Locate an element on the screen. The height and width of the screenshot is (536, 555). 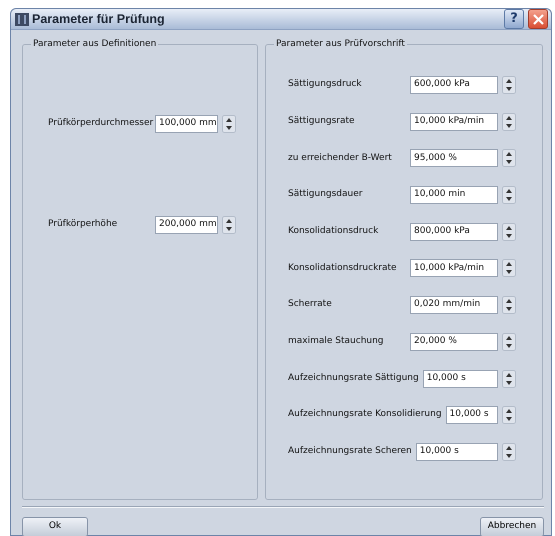
ok-button: Ok is located at coordinates (55, 526).